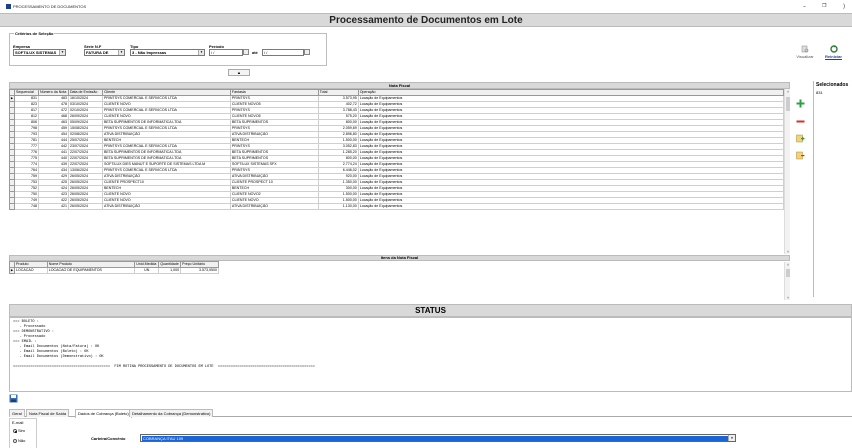 The width and height of the screenshot is (852, 448). I want to click on radio-checked-icon, so click(15, 430).